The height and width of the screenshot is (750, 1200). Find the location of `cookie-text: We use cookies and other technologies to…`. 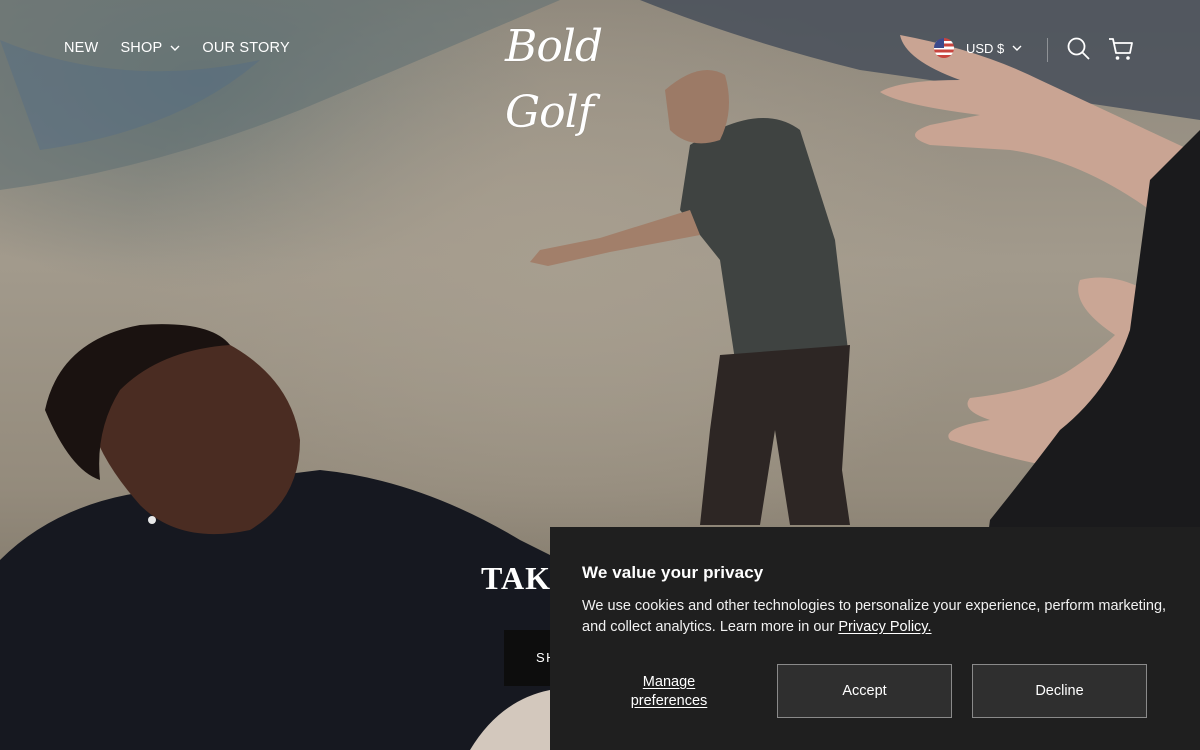

cookie-text: We use cookies and other technologies to… is located at coordinates (877, 617).